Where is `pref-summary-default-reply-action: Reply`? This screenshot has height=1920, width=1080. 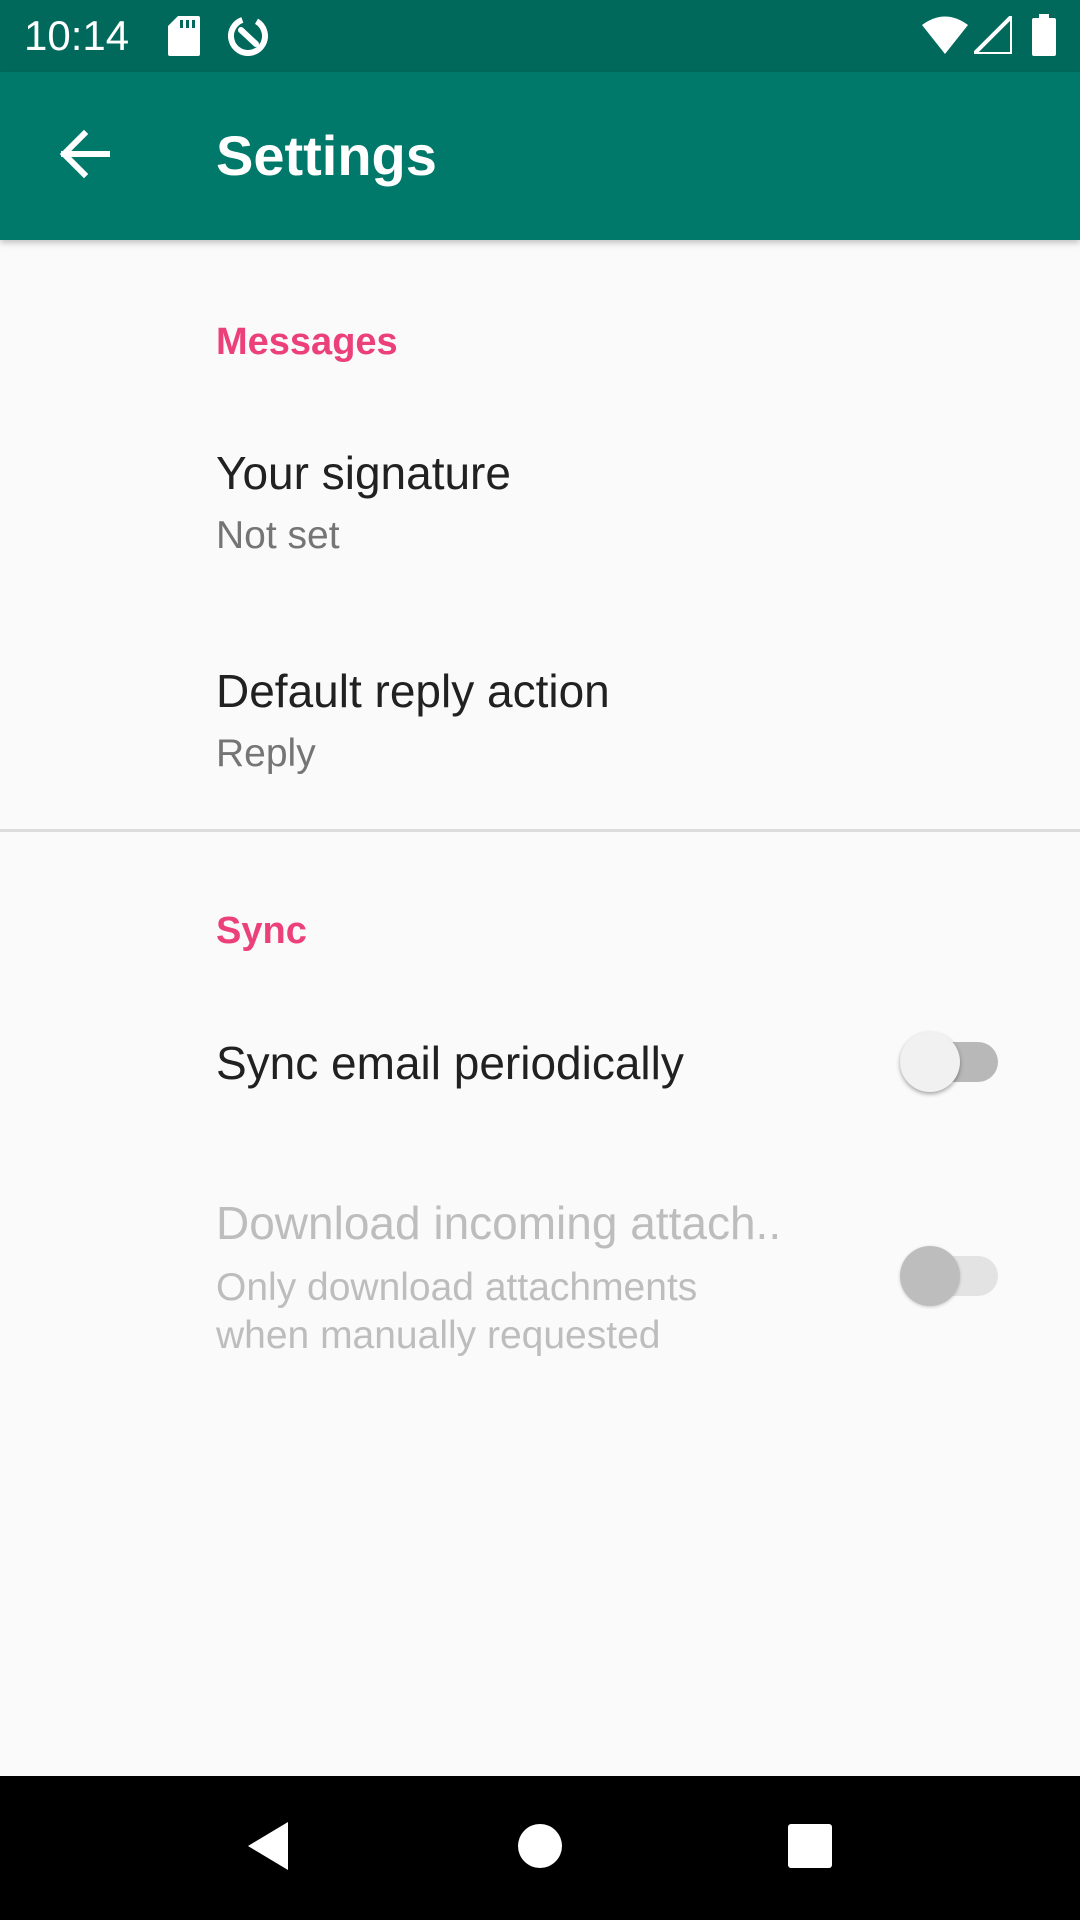
pref-summary-default-reply-action: Reply is located at coordinates (266, 753).